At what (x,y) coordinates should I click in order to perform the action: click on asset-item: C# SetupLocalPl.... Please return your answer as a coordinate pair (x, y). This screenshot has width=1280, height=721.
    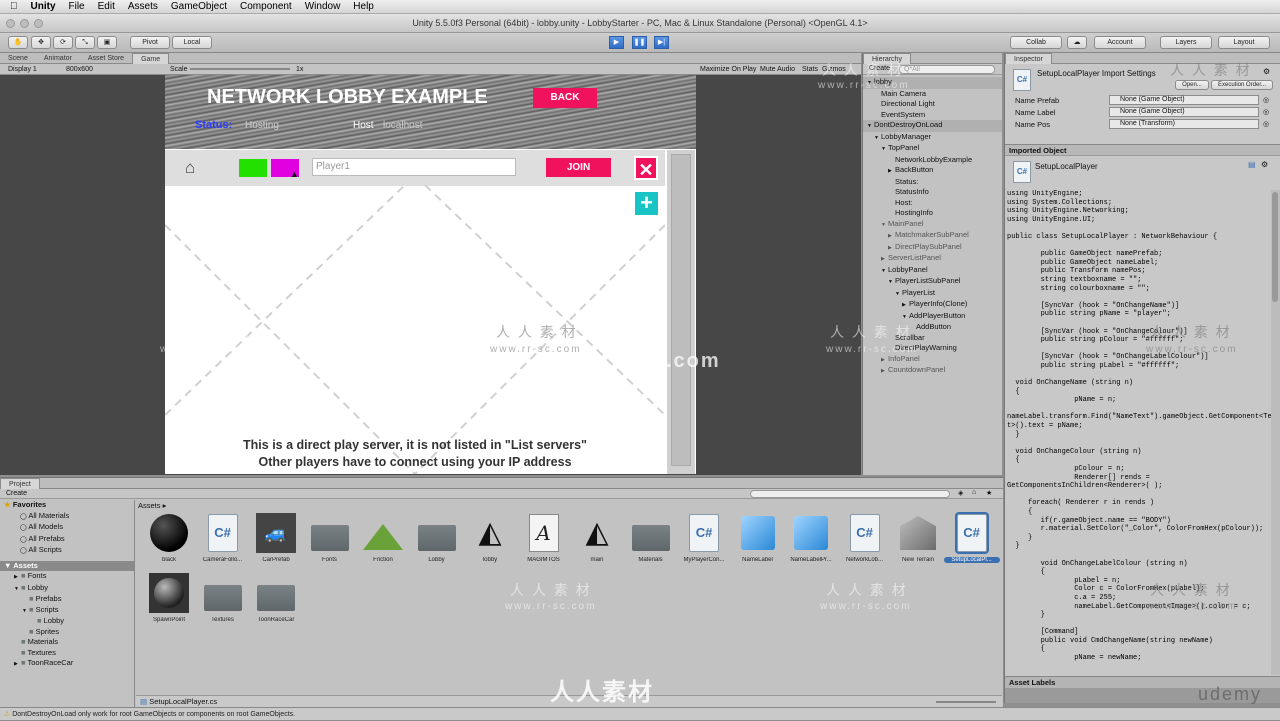
    Looking at the image, I should click on (971, 537).